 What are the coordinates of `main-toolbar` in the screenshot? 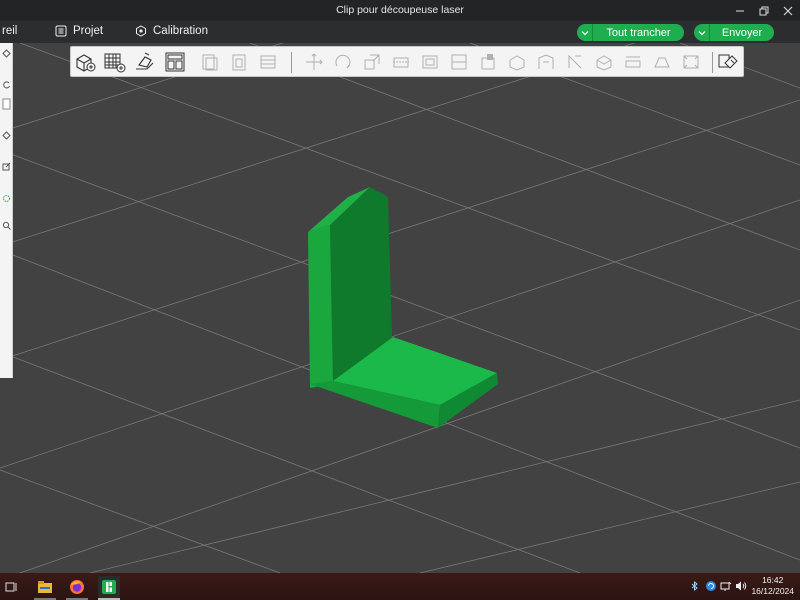 It's located at (407, 61).